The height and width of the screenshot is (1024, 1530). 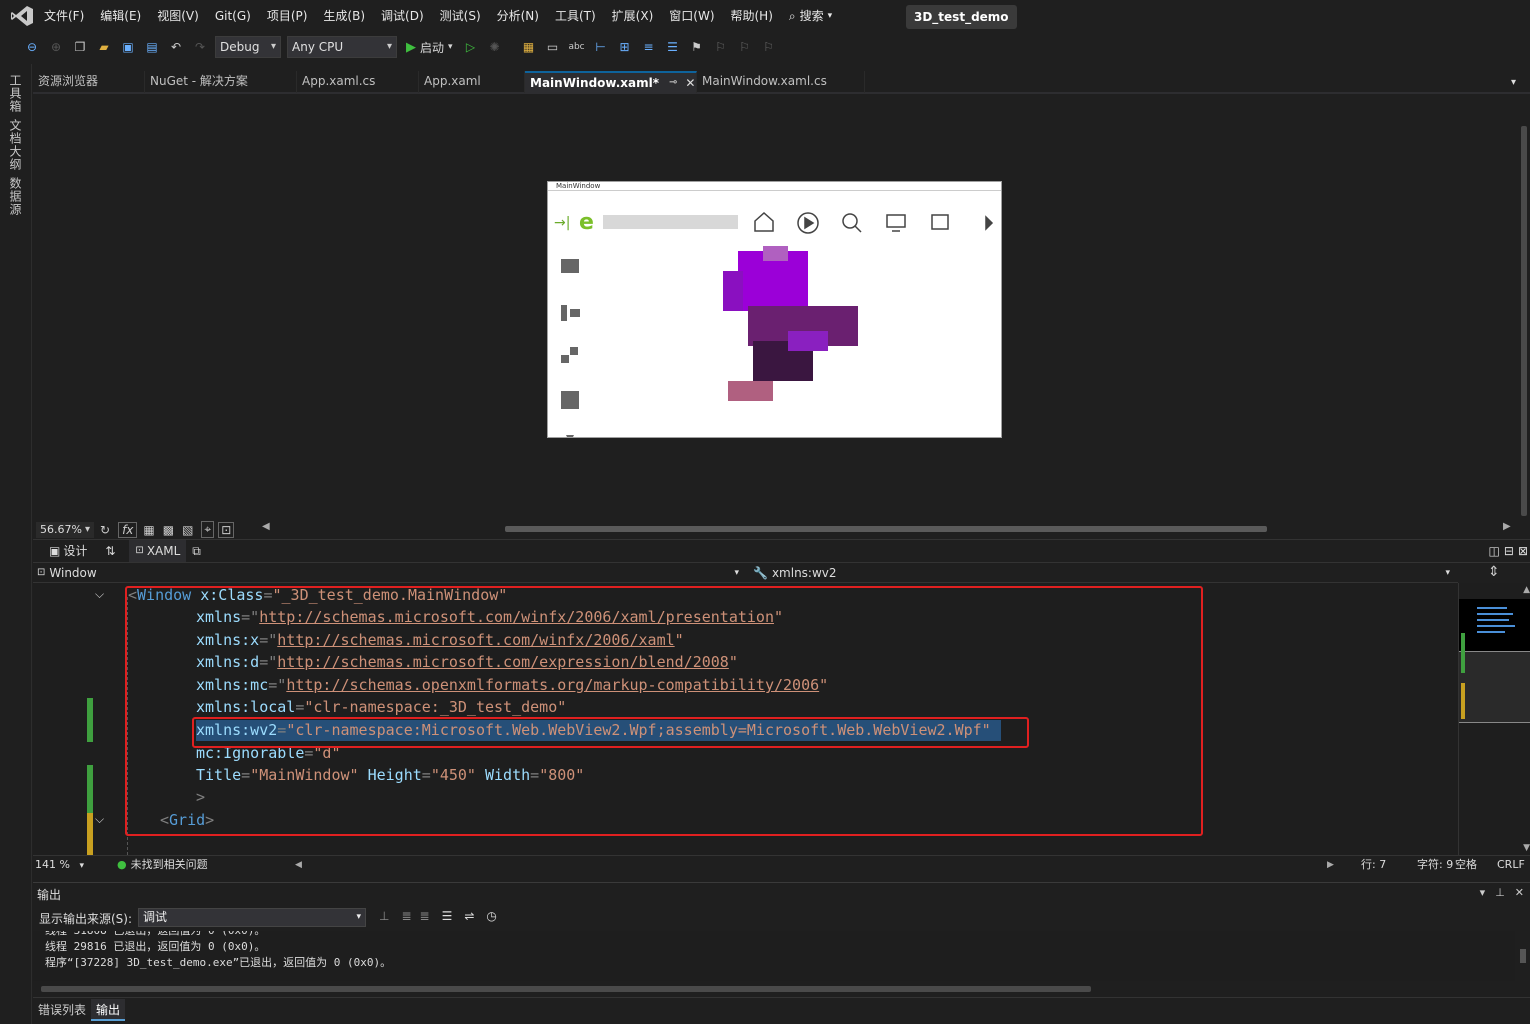 What do you see at coordinates (649, 47) in the screenshot?
I see `indent-icon: ≡` at bounding box center [649, 47].